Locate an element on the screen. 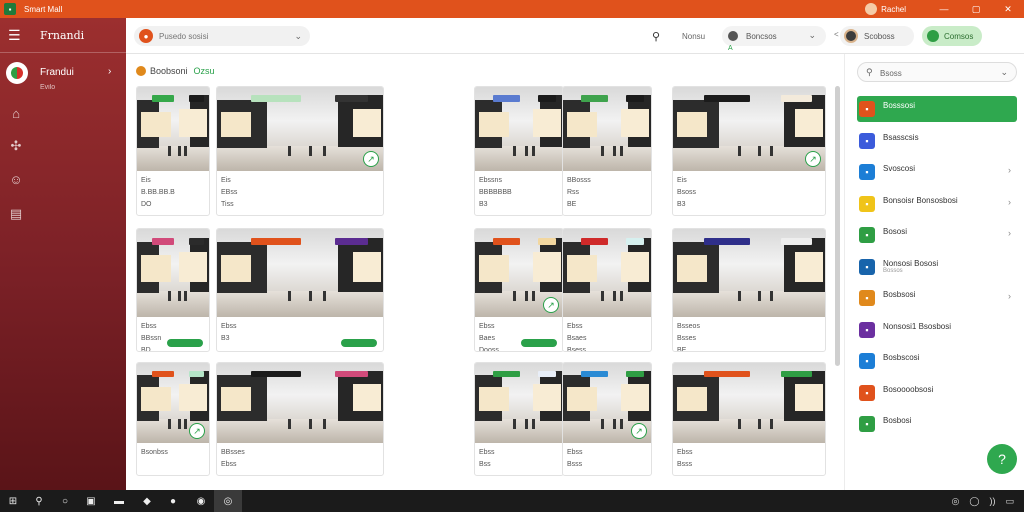 Image resolution: width=1024 pixels, height=512 pixels. account-chip: Scoboss is located at coordinates (877, 36).